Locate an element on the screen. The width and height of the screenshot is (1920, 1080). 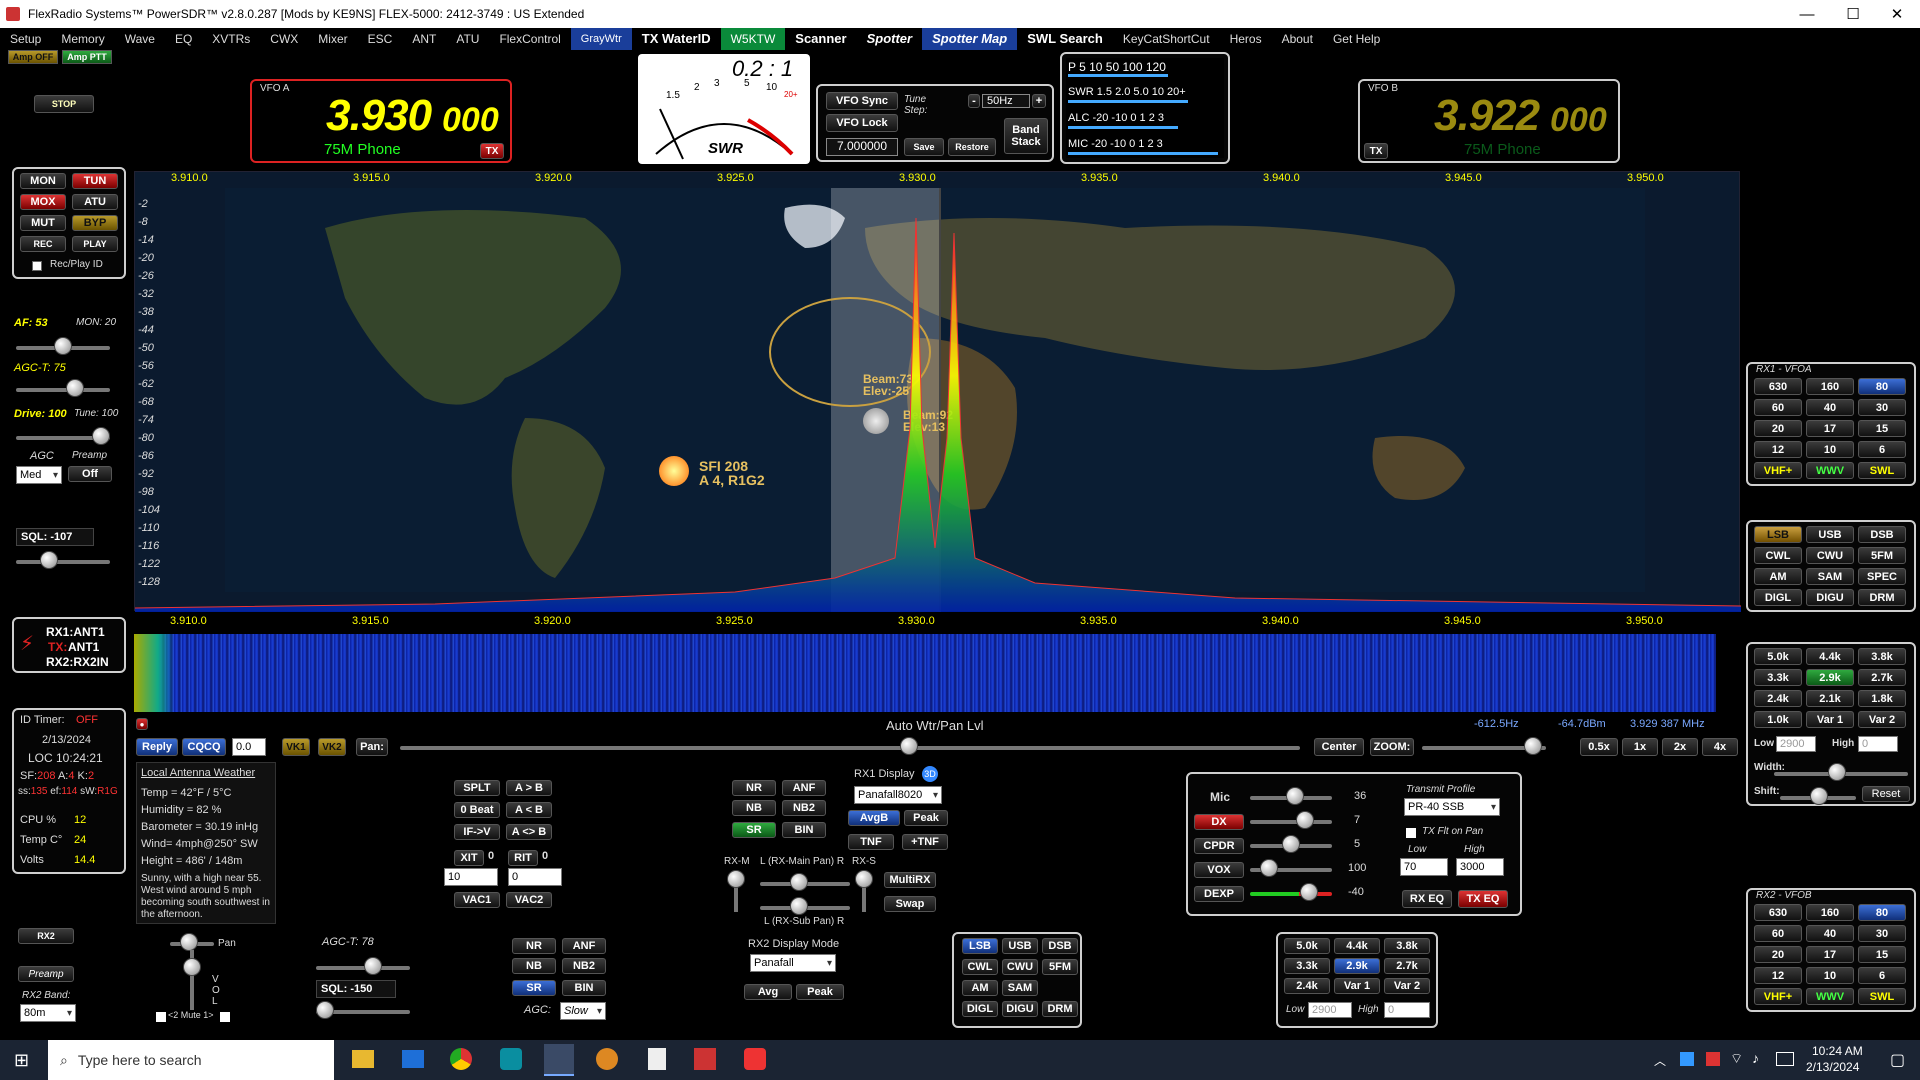
mode-drm: DRM is located at coordinates (1882, 597).